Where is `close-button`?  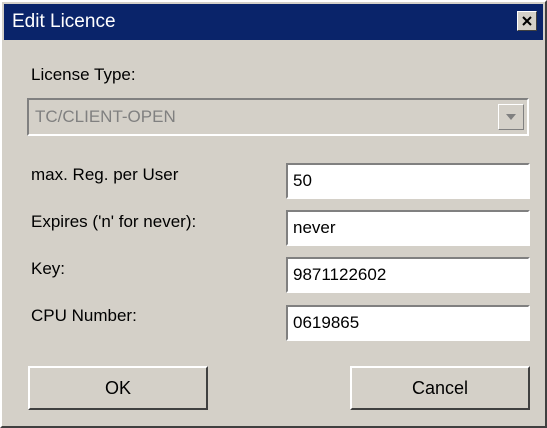 close-button is located at coordinates (527, 21).